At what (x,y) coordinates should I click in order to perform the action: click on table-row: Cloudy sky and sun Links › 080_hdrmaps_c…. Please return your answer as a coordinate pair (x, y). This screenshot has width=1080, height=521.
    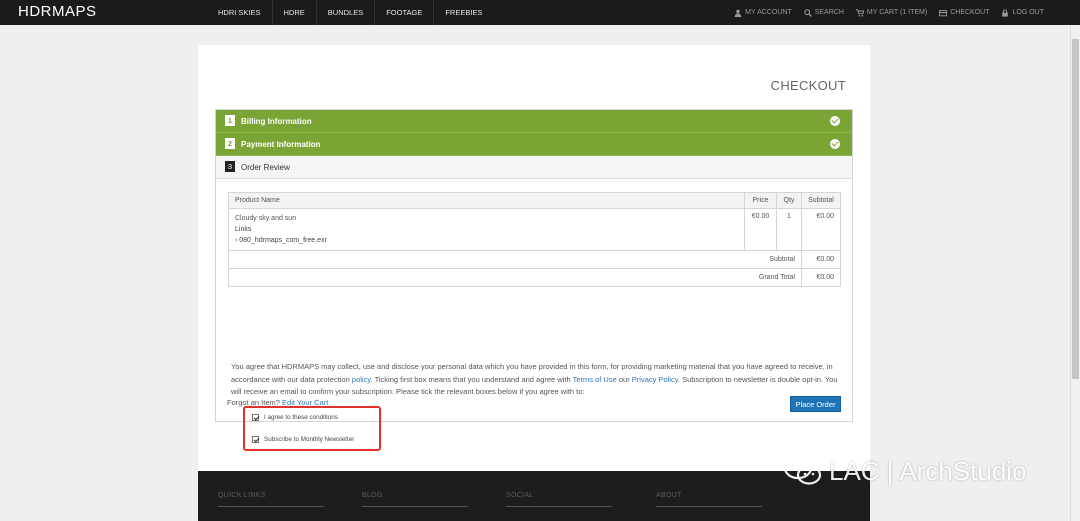
    Looking at the image, I should click on (535, 229).